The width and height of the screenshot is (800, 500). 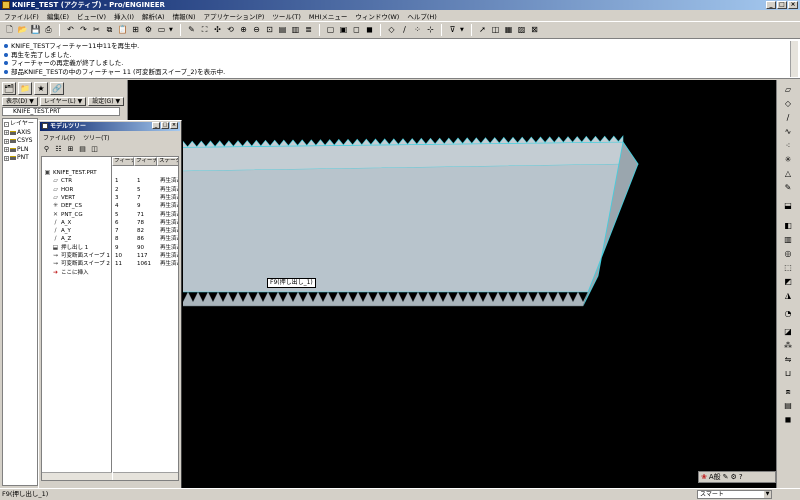 I want to click on model-tree-tab: 🗂, so click(x=9, y=88).